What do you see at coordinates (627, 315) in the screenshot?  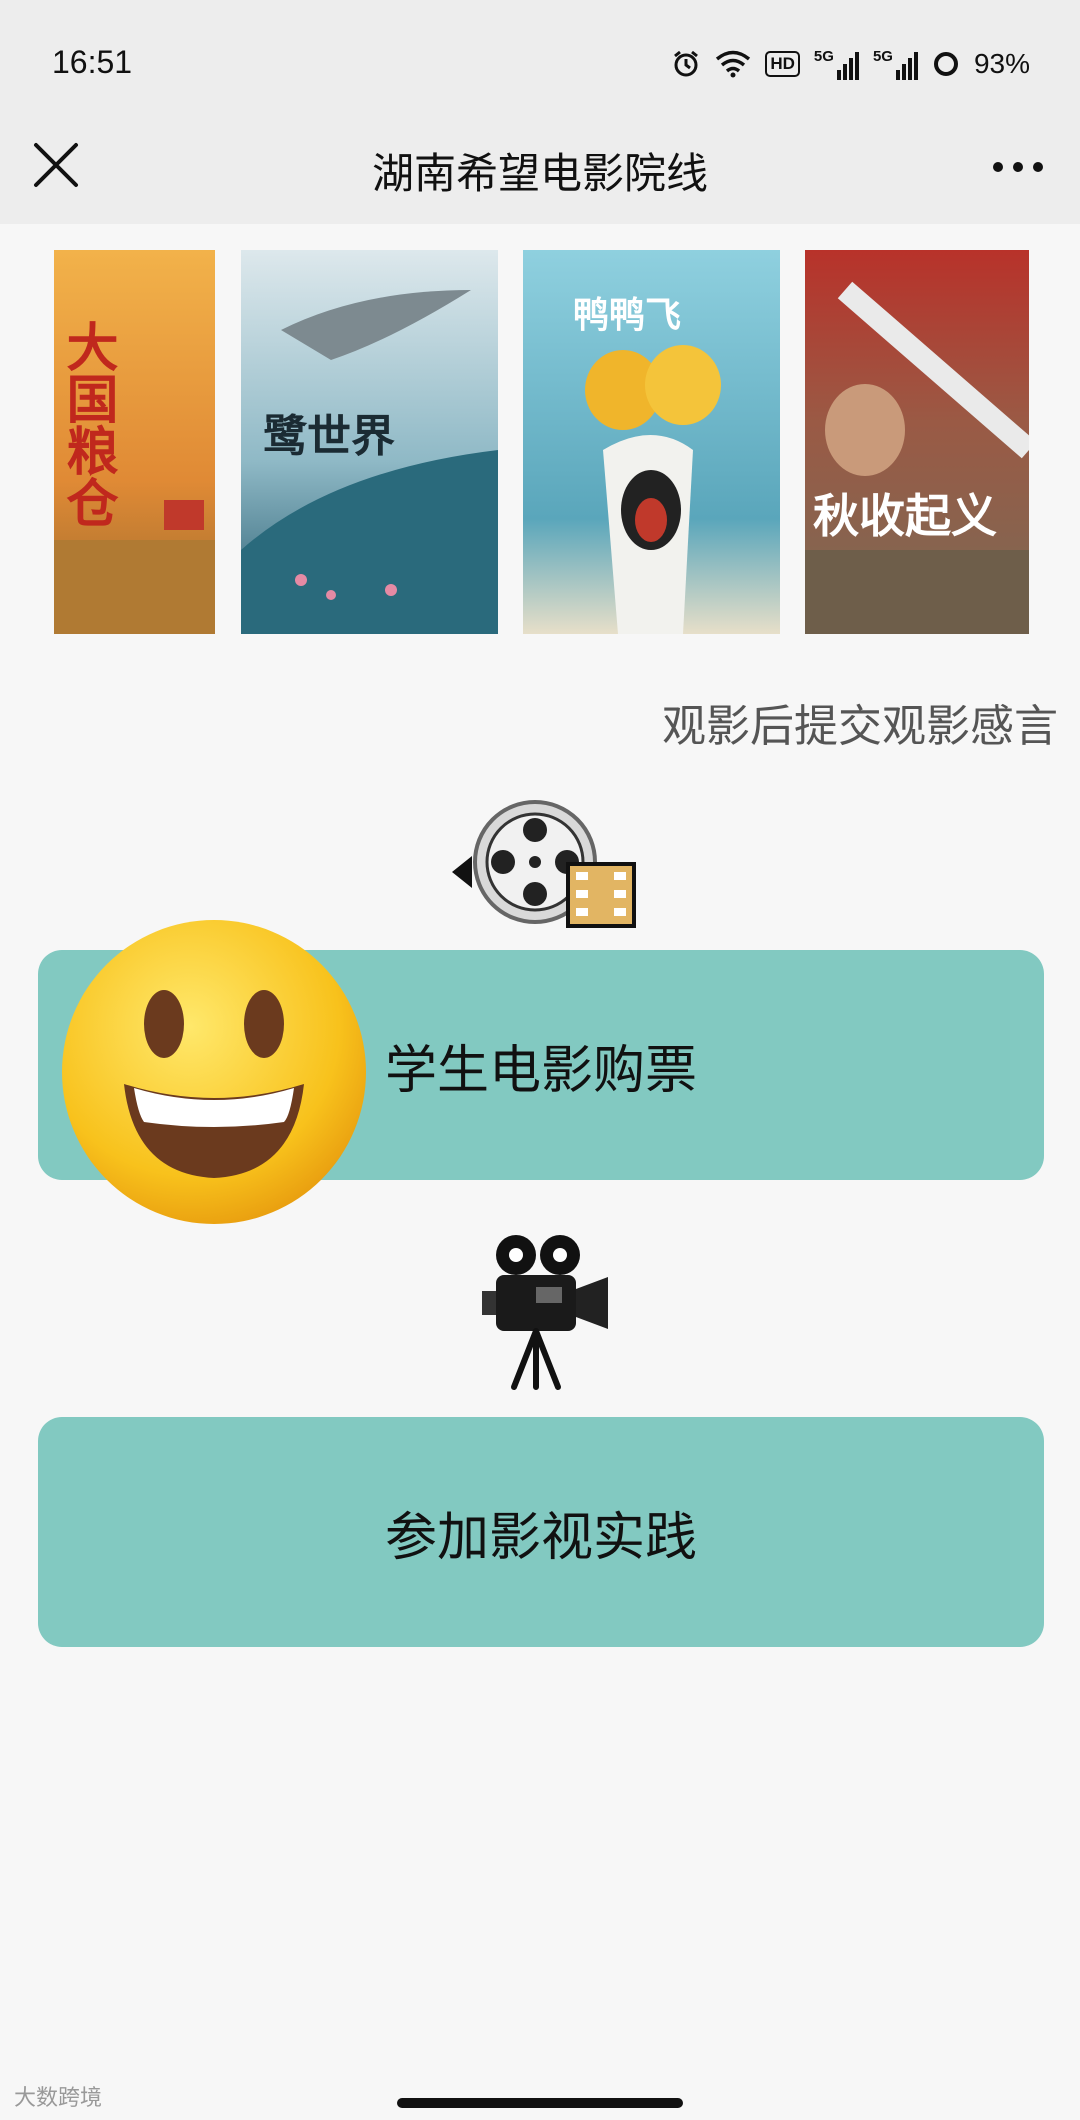 I see `poster-3-title: 鸭鸭飞` at bounding box center [627, 315].